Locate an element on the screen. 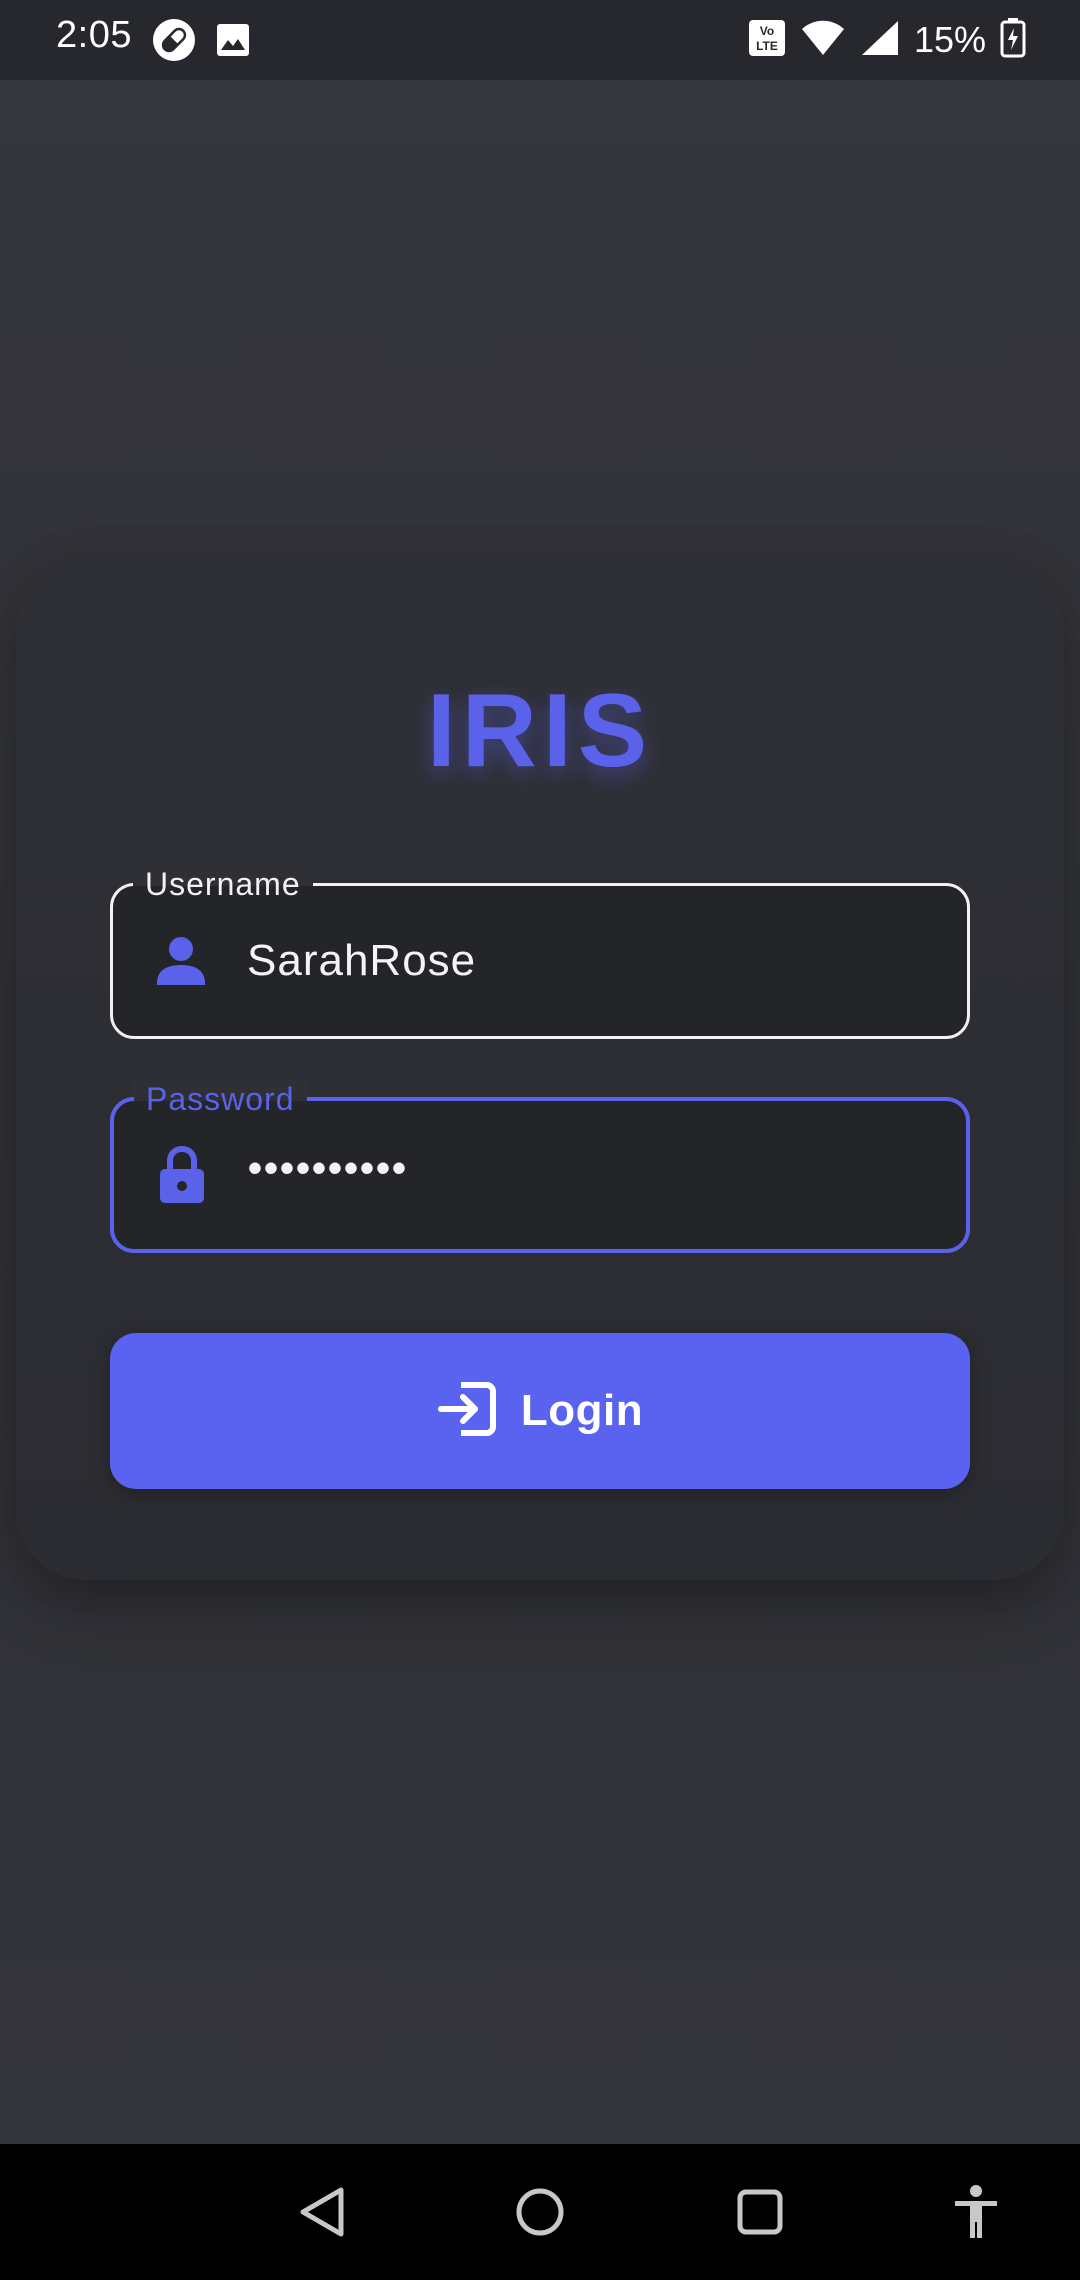 The image size is (1080, 2280). back-icon is located at coordinates (322, 2214).